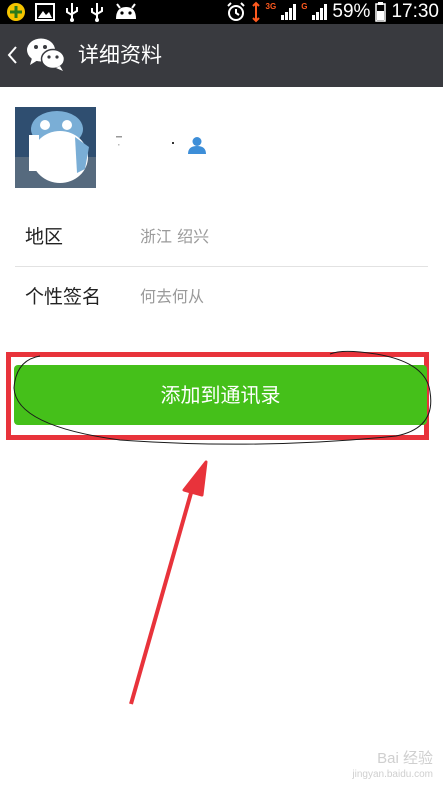 The height and width of the screenshot is (791, 443). What do you see at coordinates (168, 582) in the screenshot?
I see `arrow-annotation` at bounding box center [168, 582].